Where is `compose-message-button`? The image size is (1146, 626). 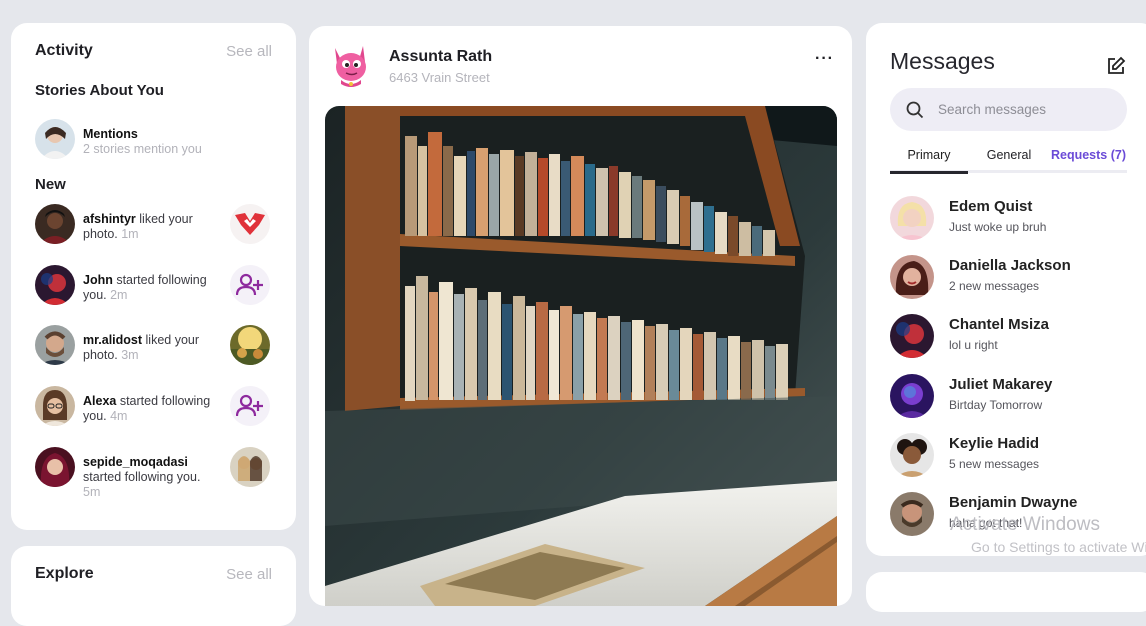 compose-message-button is located at coordinates (1116, 66).